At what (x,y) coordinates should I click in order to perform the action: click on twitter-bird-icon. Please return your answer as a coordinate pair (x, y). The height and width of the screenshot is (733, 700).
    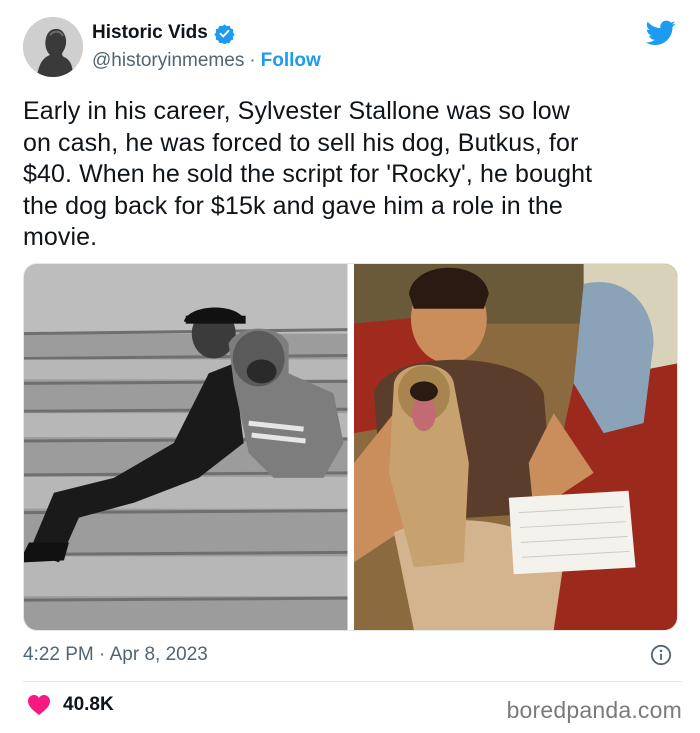
    Looking at the image, I should click on (661, 33).